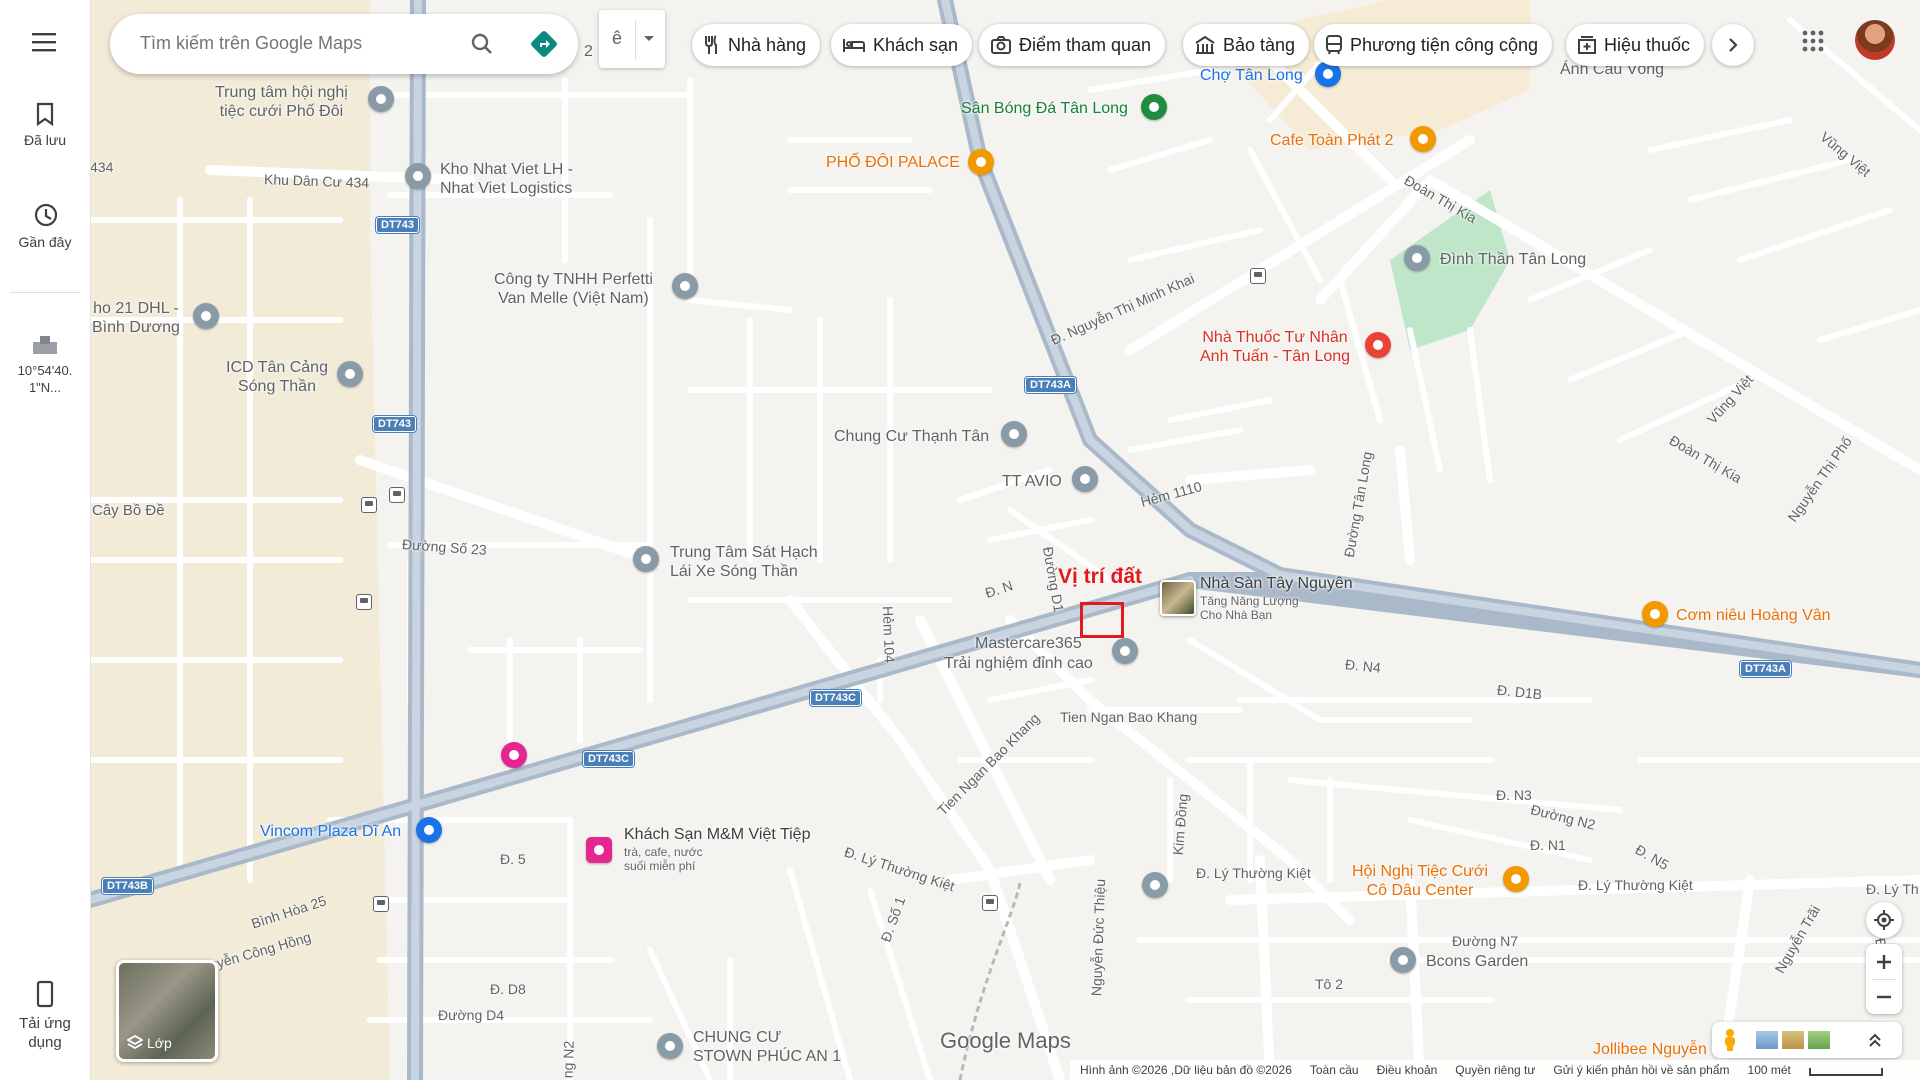 The width and height of the screenshot is (1920, 1080). I want to click on place-label: ho 21 DHL - Bình Dương, so click(136, 318).